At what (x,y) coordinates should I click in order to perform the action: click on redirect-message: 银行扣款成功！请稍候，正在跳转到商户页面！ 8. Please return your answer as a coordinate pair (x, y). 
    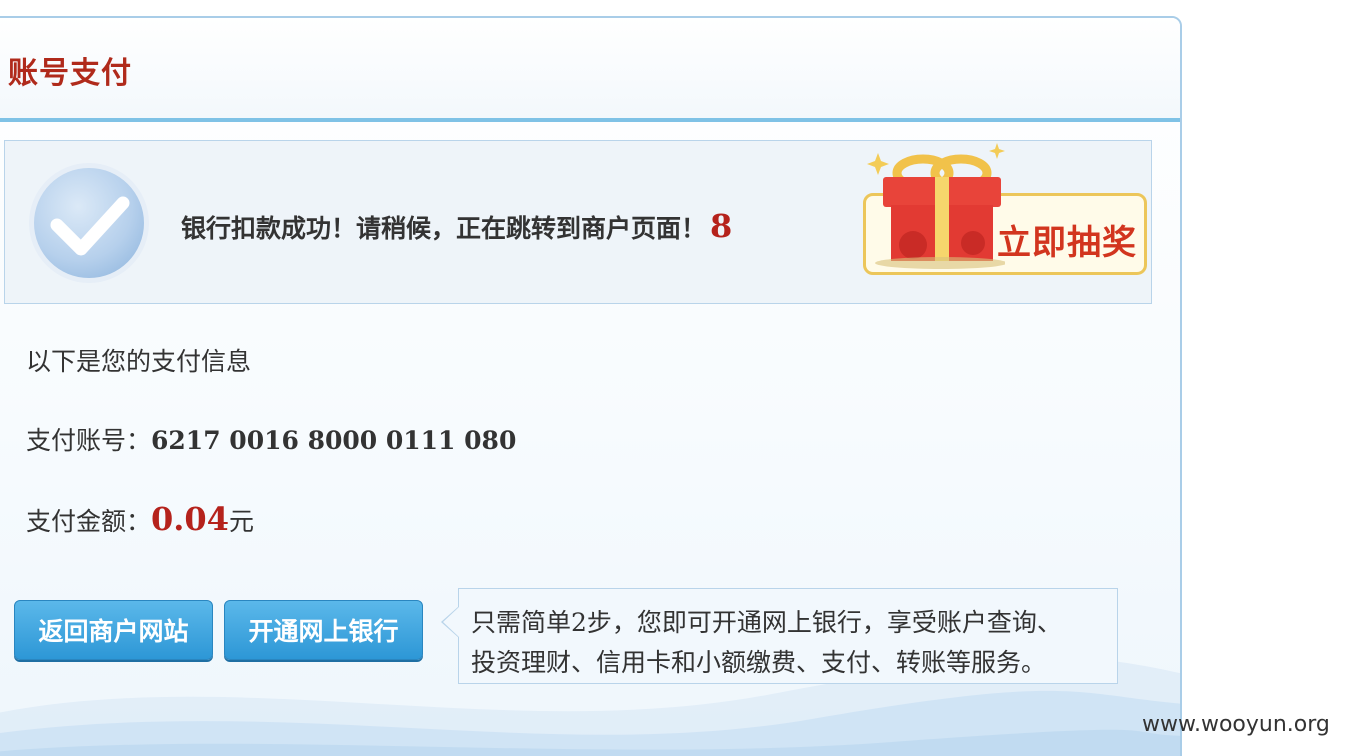
    Looking at the image, I should click on (456, 226).